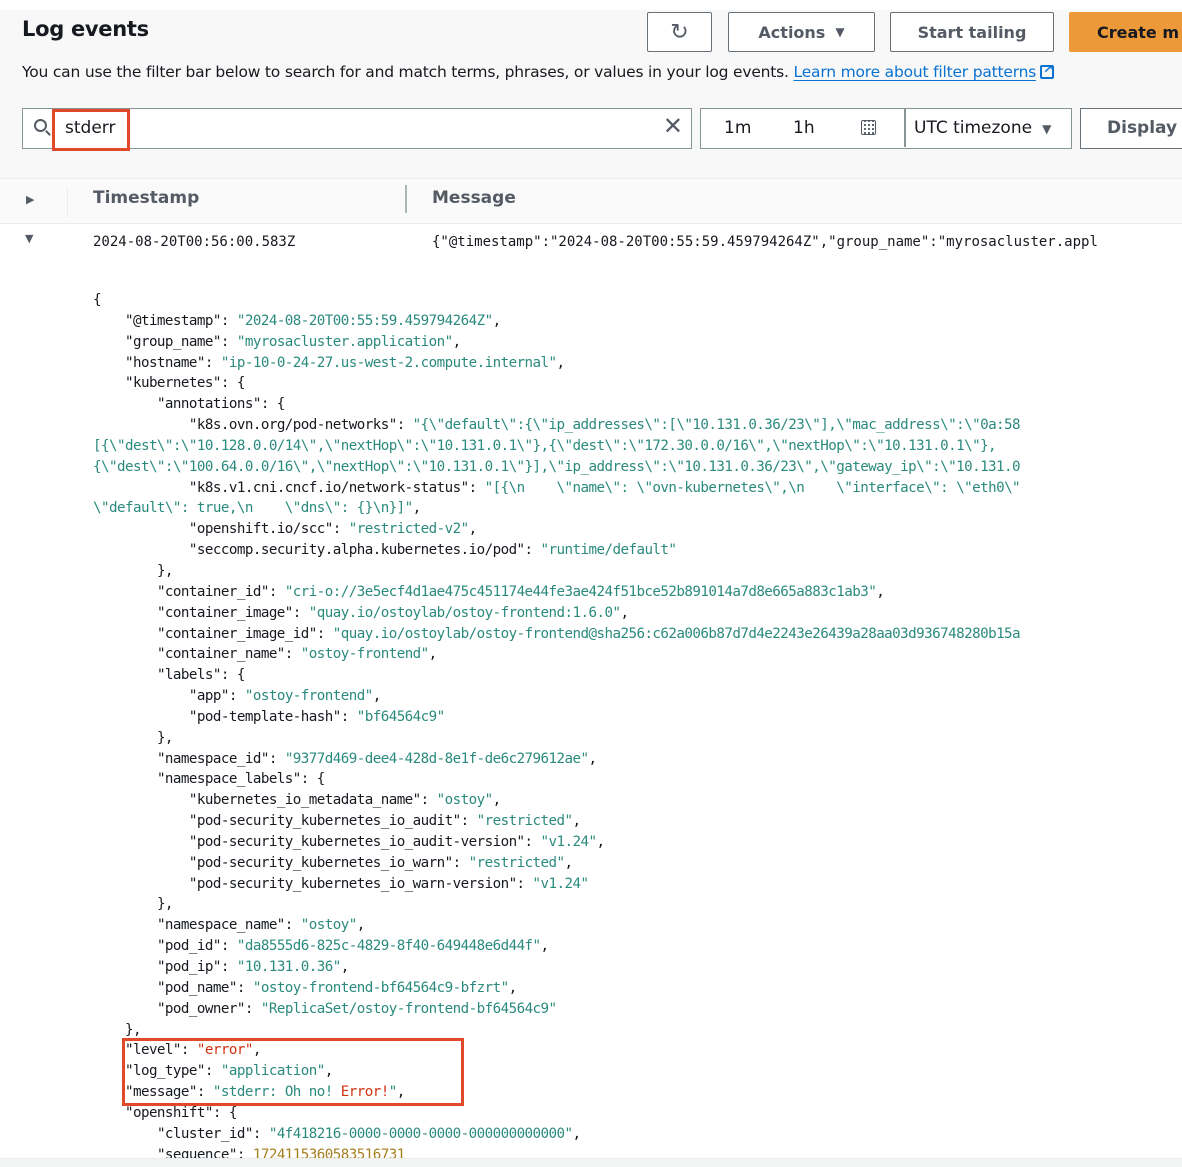 The width and height of the screenshot is (1182, 1167). What do you see at coordinates (200, 675) in the screenshot?
I see `json-key: "labels": {` at bounding box center [200, 675].